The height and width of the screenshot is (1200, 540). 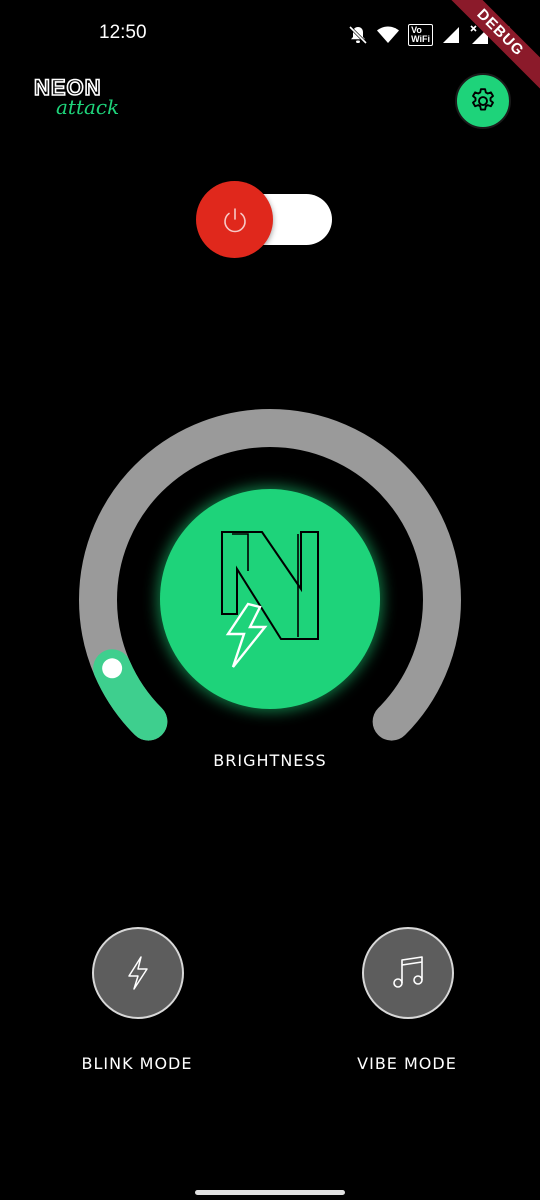 I want to click on blink-mode-label: BLINK MODE, so click(x=137, y=1063).